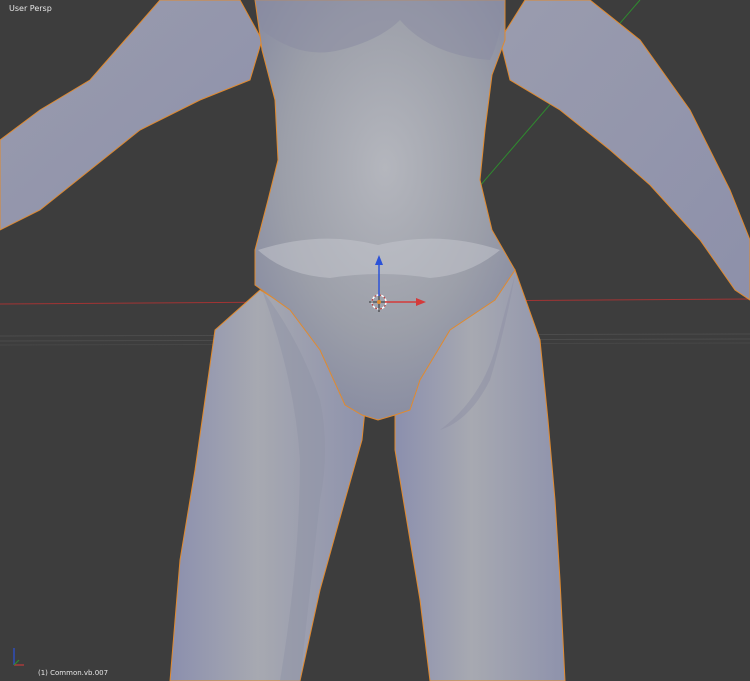 This screenshot has height=681, width=750. I want to click on axes-orientation-icon, so click(18, 657).